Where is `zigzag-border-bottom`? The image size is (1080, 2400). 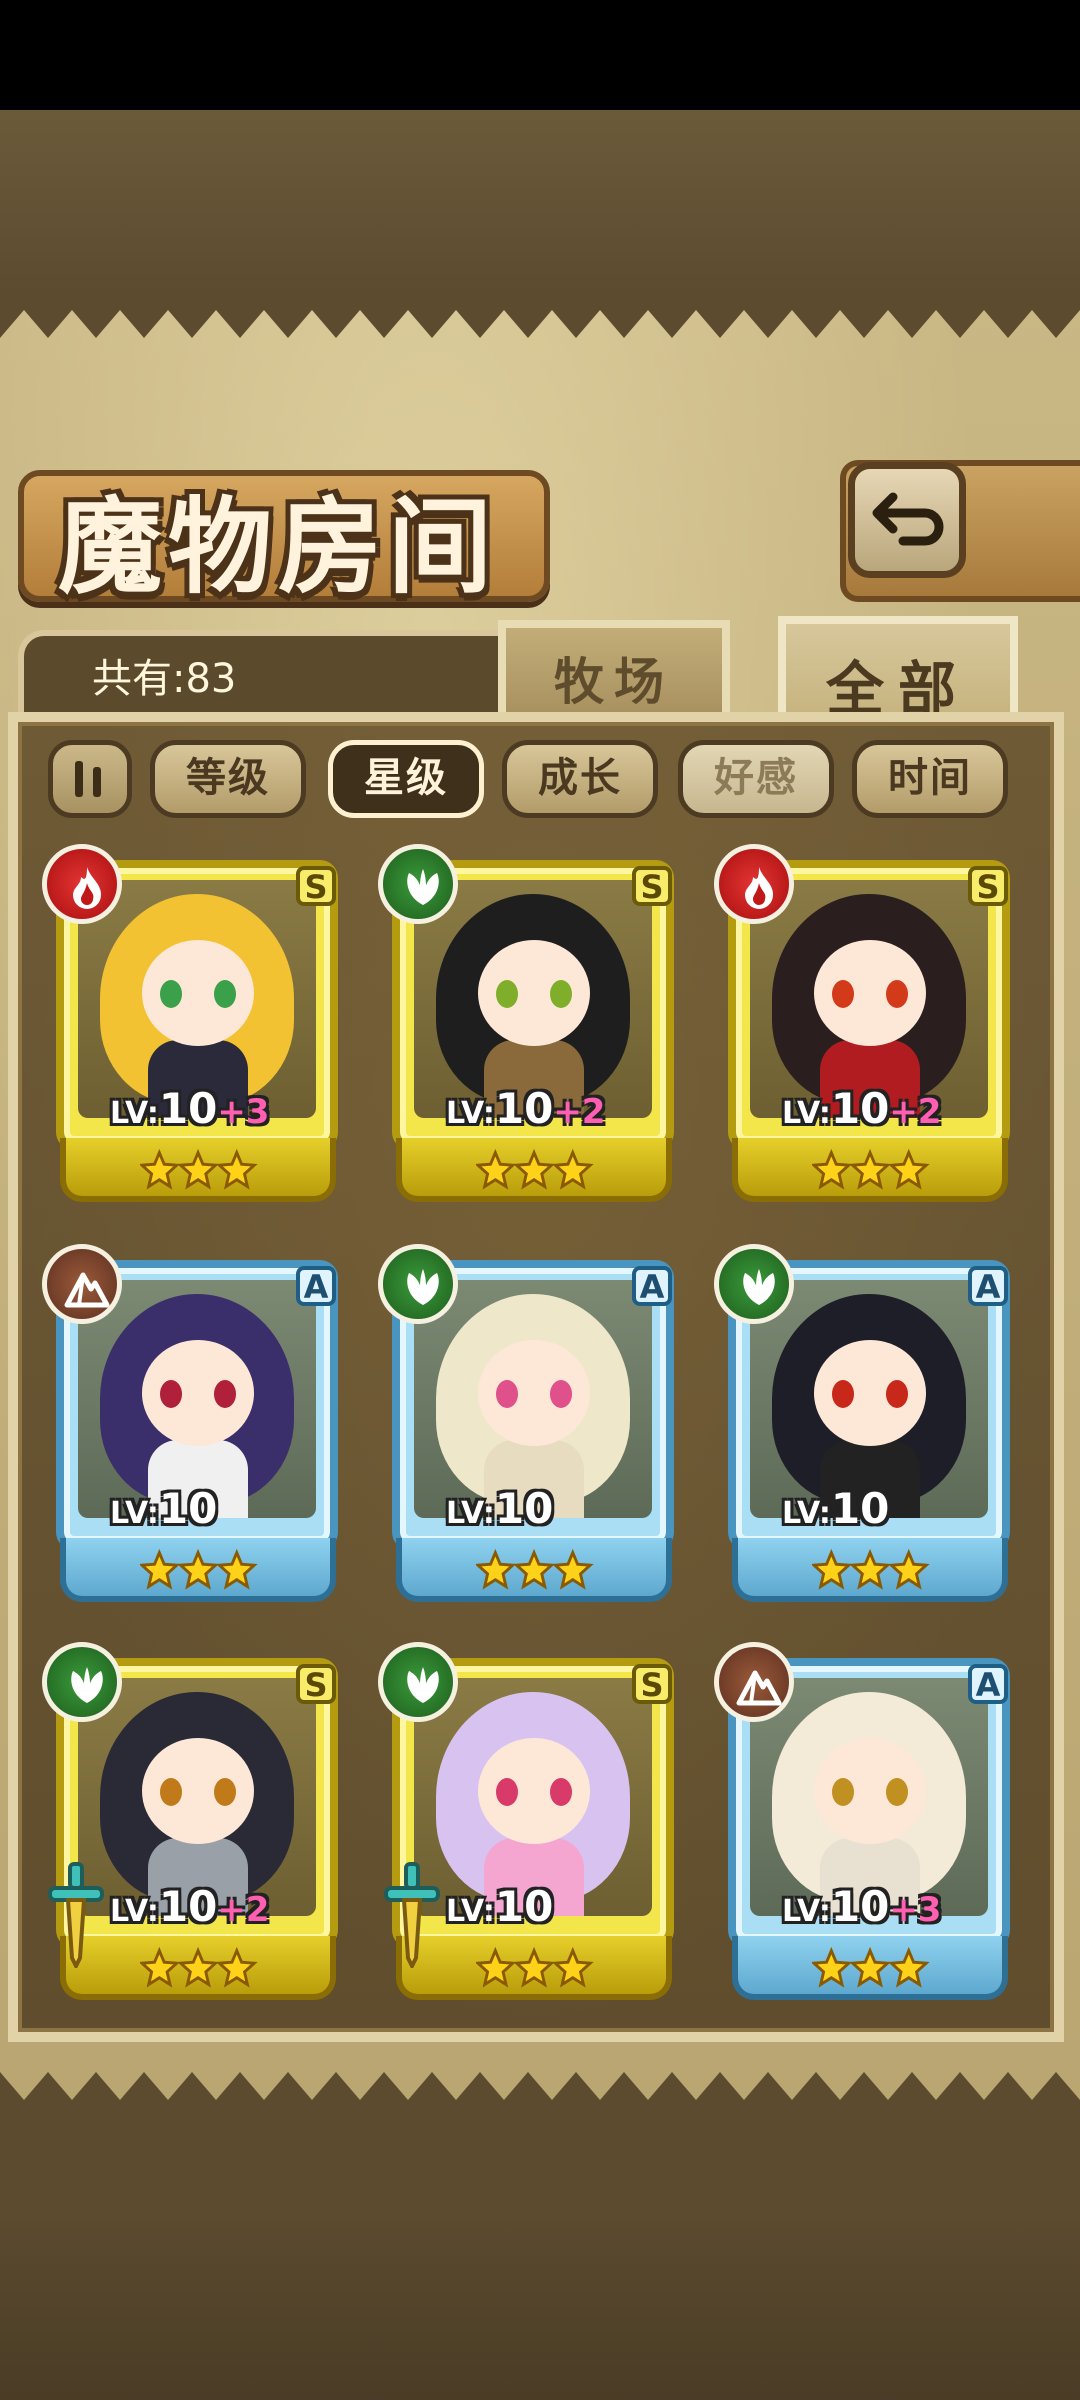 zigzag-border-bottom is located at coordinates (540, 2146).